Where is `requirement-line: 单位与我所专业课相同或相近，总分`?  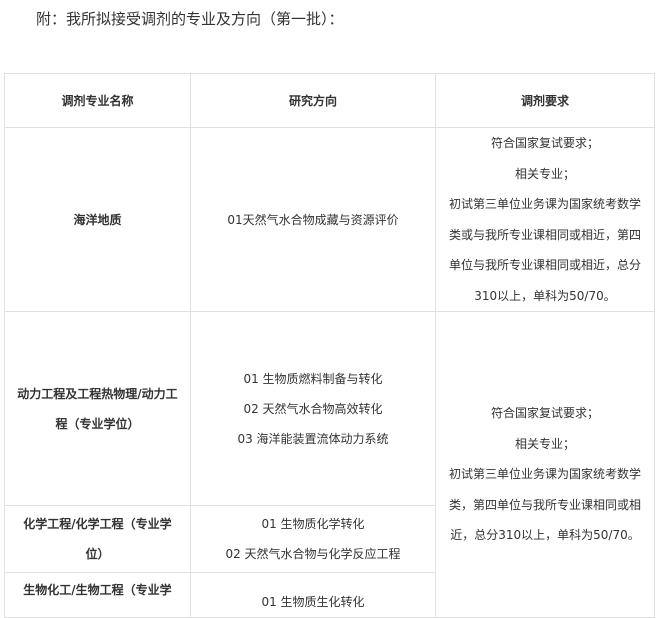
requirement-line: 单位与我所专业课相同或相近，总分 is located at coordinates (544, 265).